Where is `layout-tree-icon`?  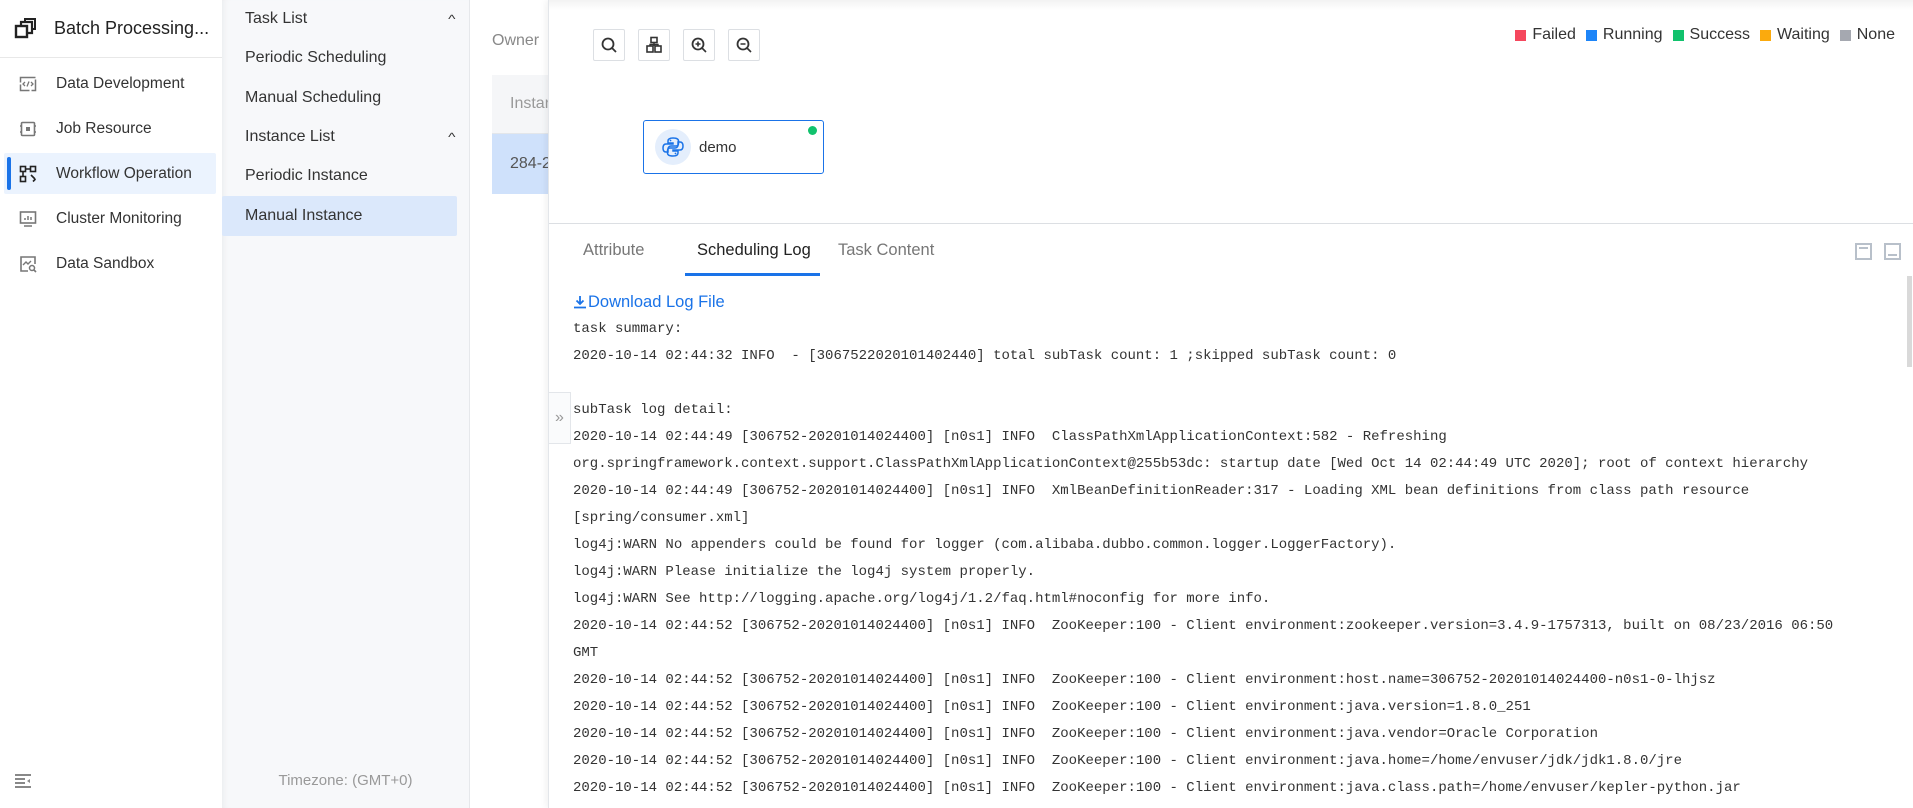
layout-tree-icon is located at coordinates (654, 44).